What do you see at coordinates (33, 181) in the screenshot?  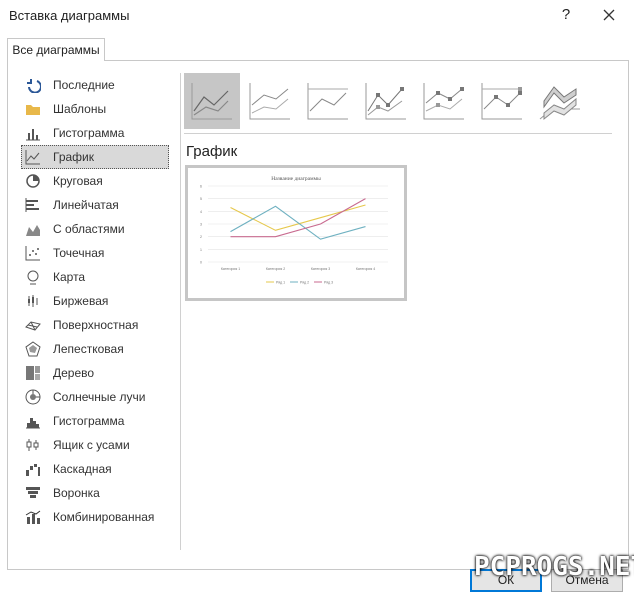 I see `pie-chart-icon` at bounding box center [33, 181].